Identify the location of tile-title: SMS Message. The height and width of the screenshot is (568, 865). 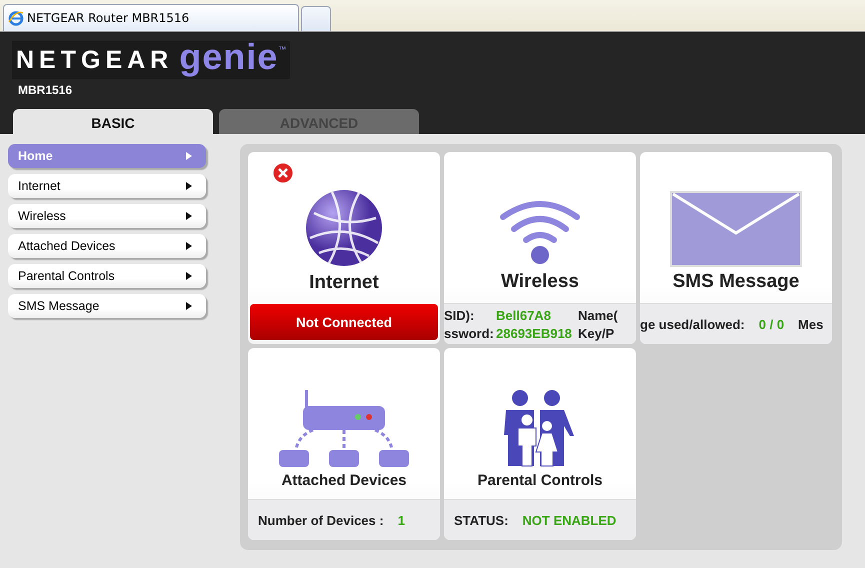
(736, 282).